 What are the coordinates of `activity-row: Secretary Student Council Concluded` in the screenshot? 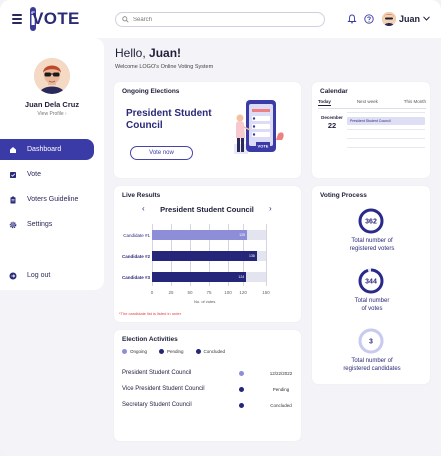 It's located at (210, 408).